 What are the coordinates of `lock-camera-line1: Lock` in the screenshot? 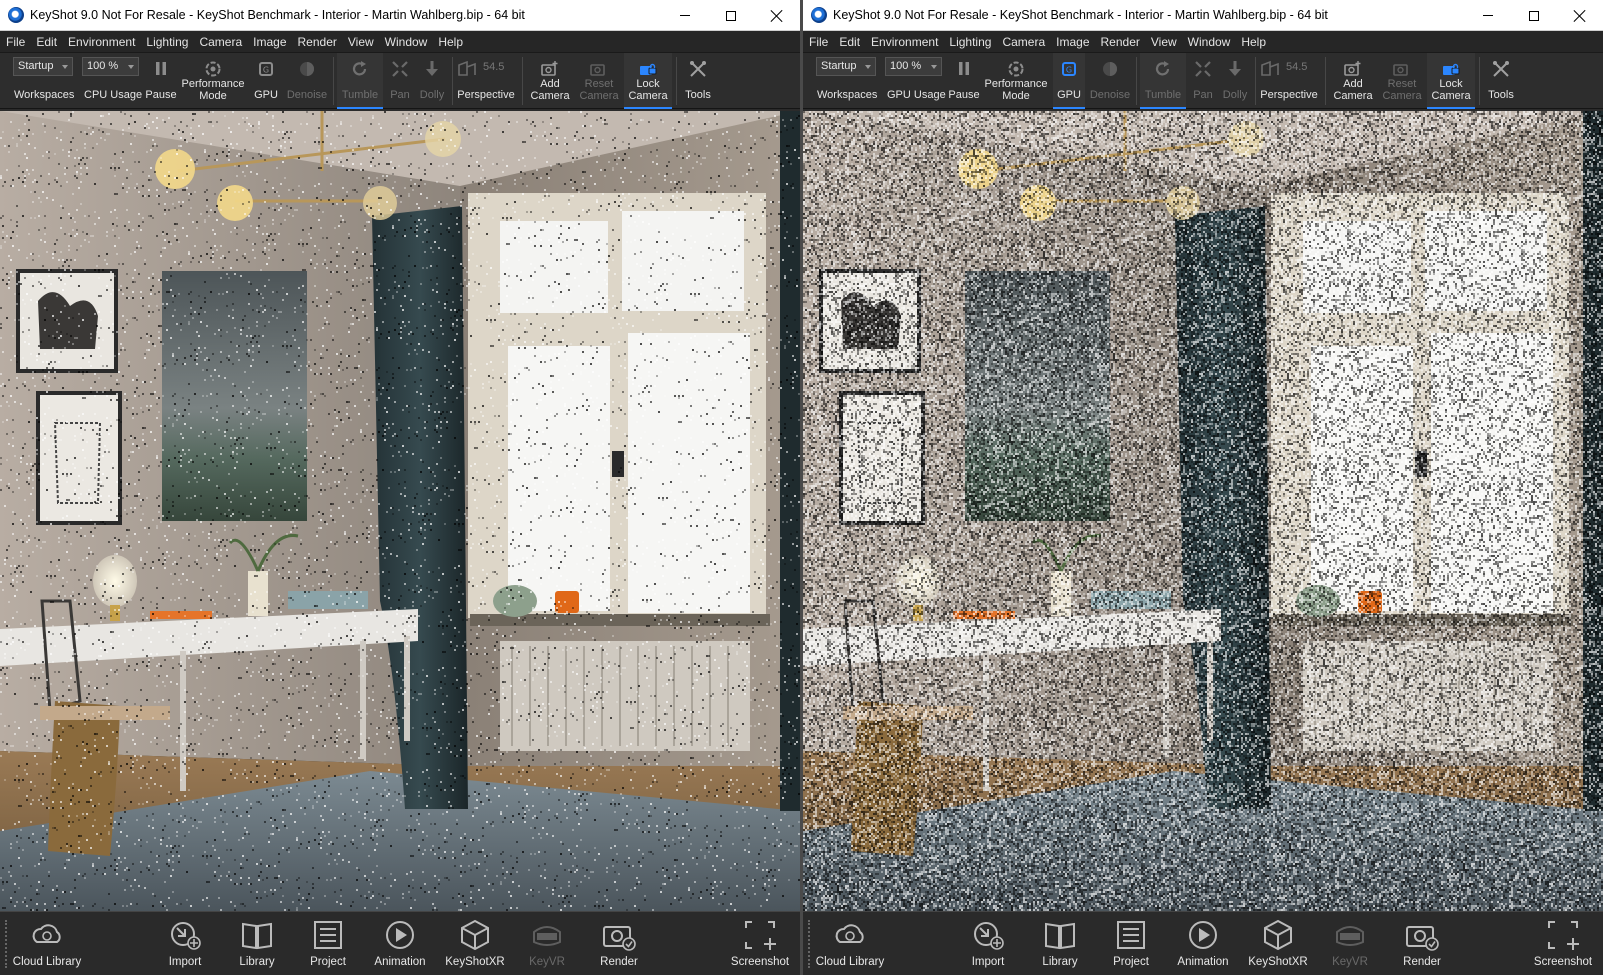 It's located at (1451, 84).